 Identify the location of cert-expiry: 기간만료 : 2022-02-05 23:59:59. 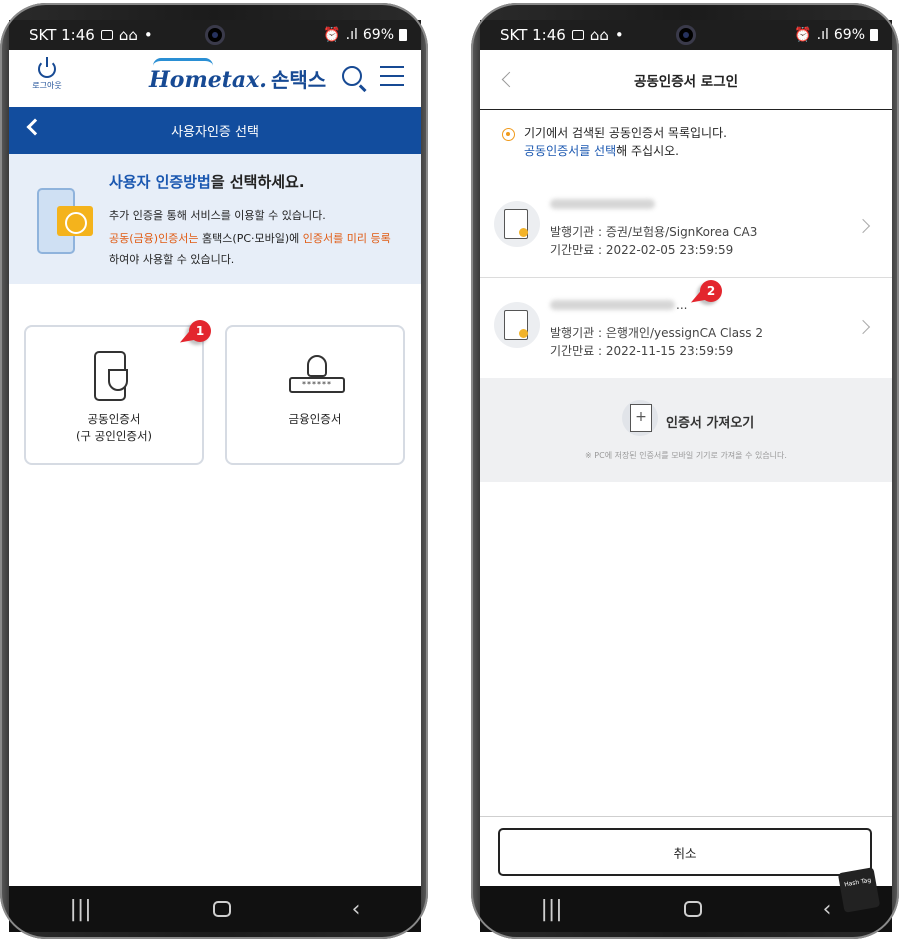
(642, 250).